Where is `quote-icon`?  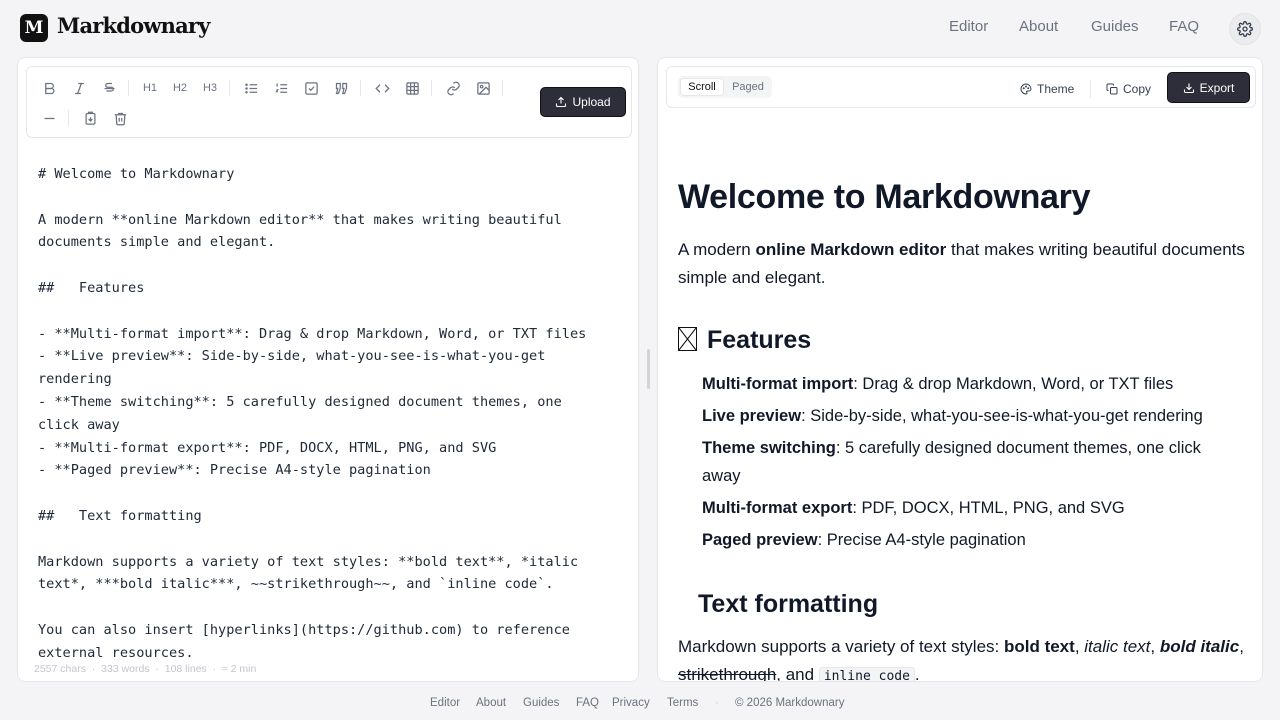 quote-icon is located at coordinates (341, 88).